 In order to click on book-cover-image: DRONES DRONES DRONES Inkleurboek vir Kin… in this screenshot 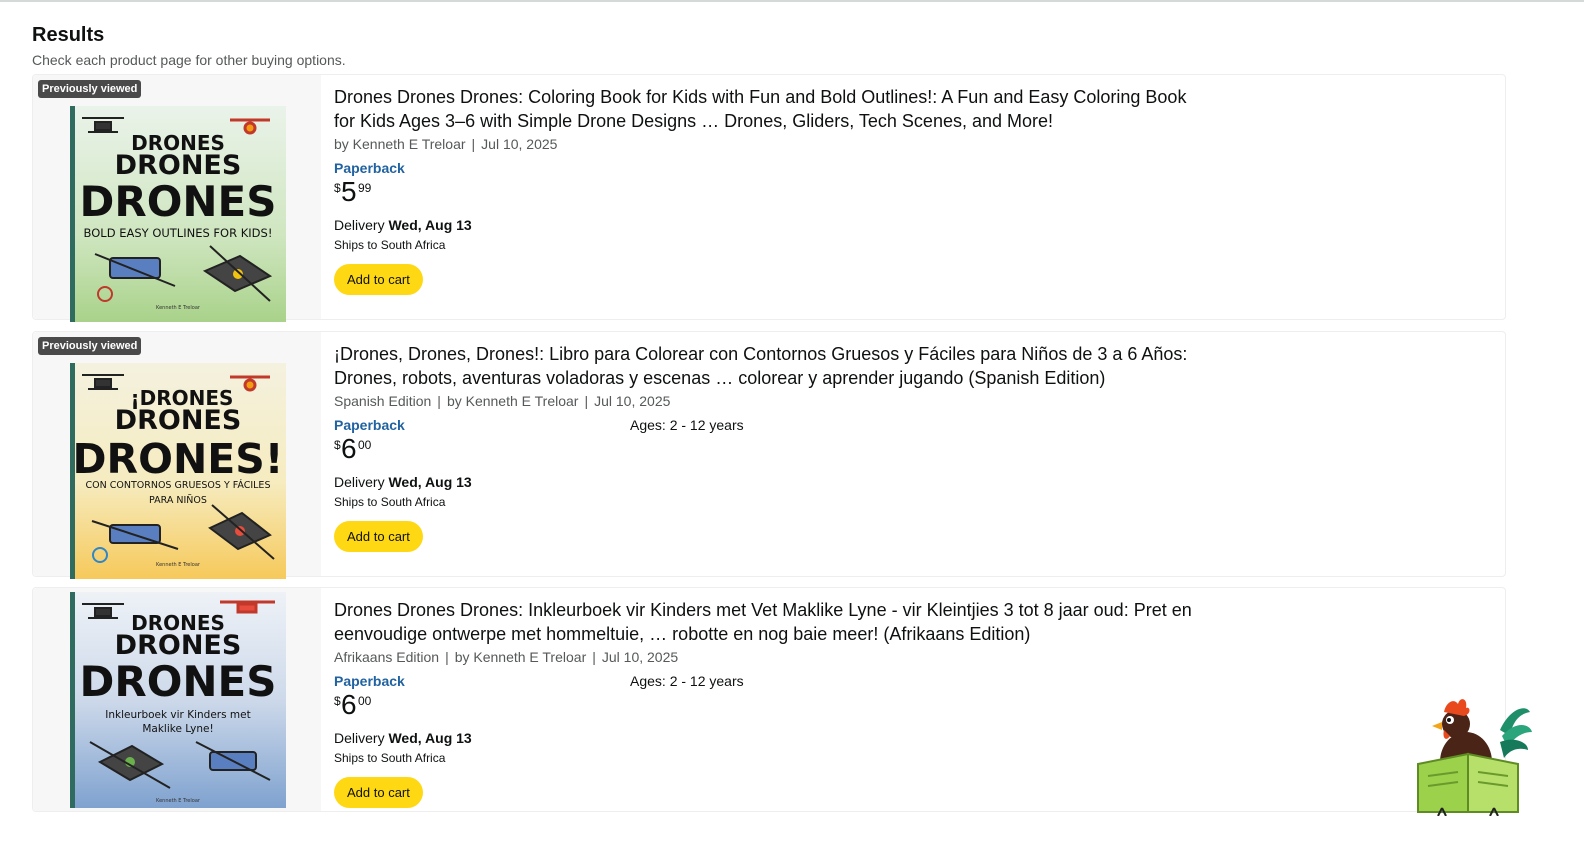, I will do `click(178, 700)`.